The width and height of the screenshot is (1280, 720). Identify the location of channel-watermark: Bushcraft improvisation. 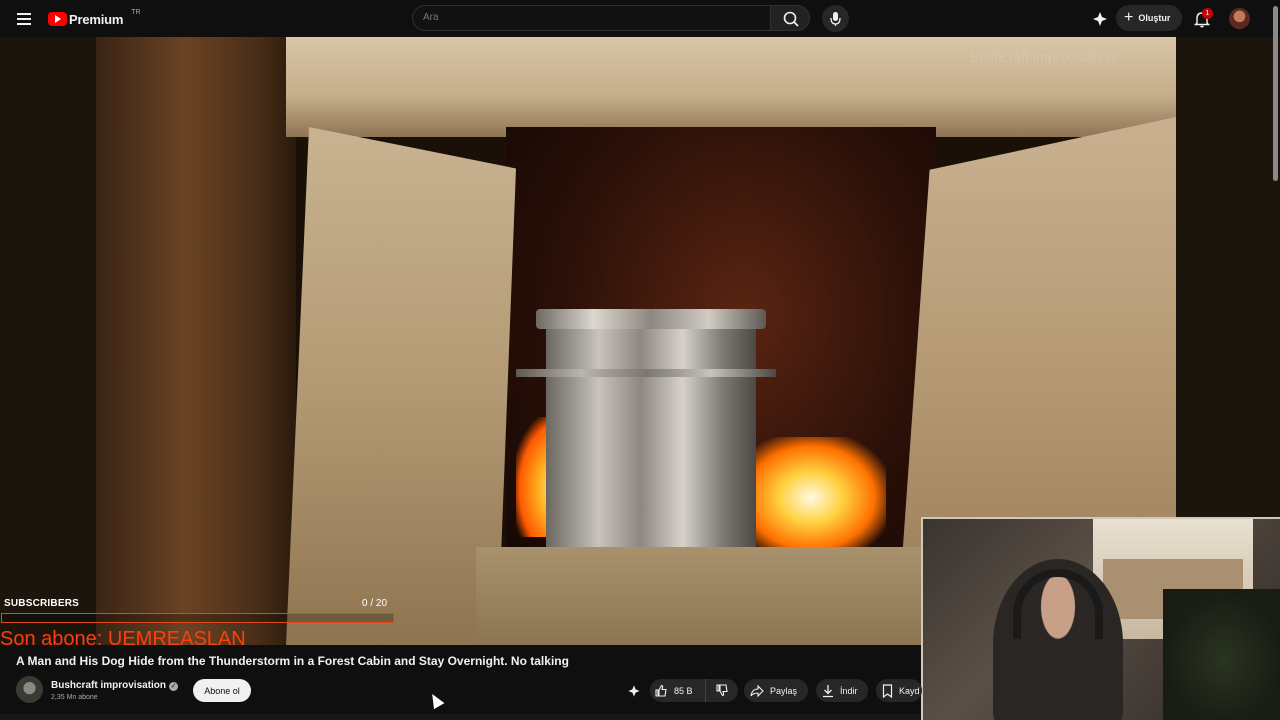
(1043, 57).